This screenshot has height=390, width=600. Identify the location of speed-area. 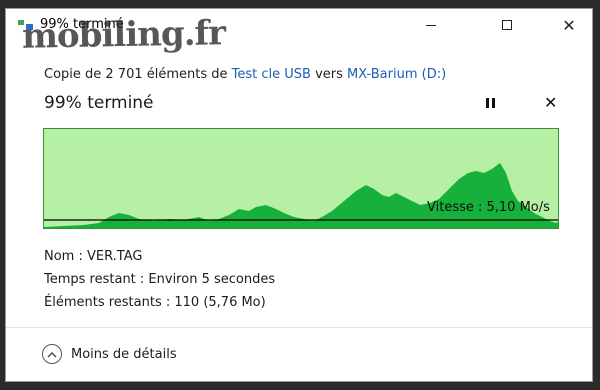
(301, 195).